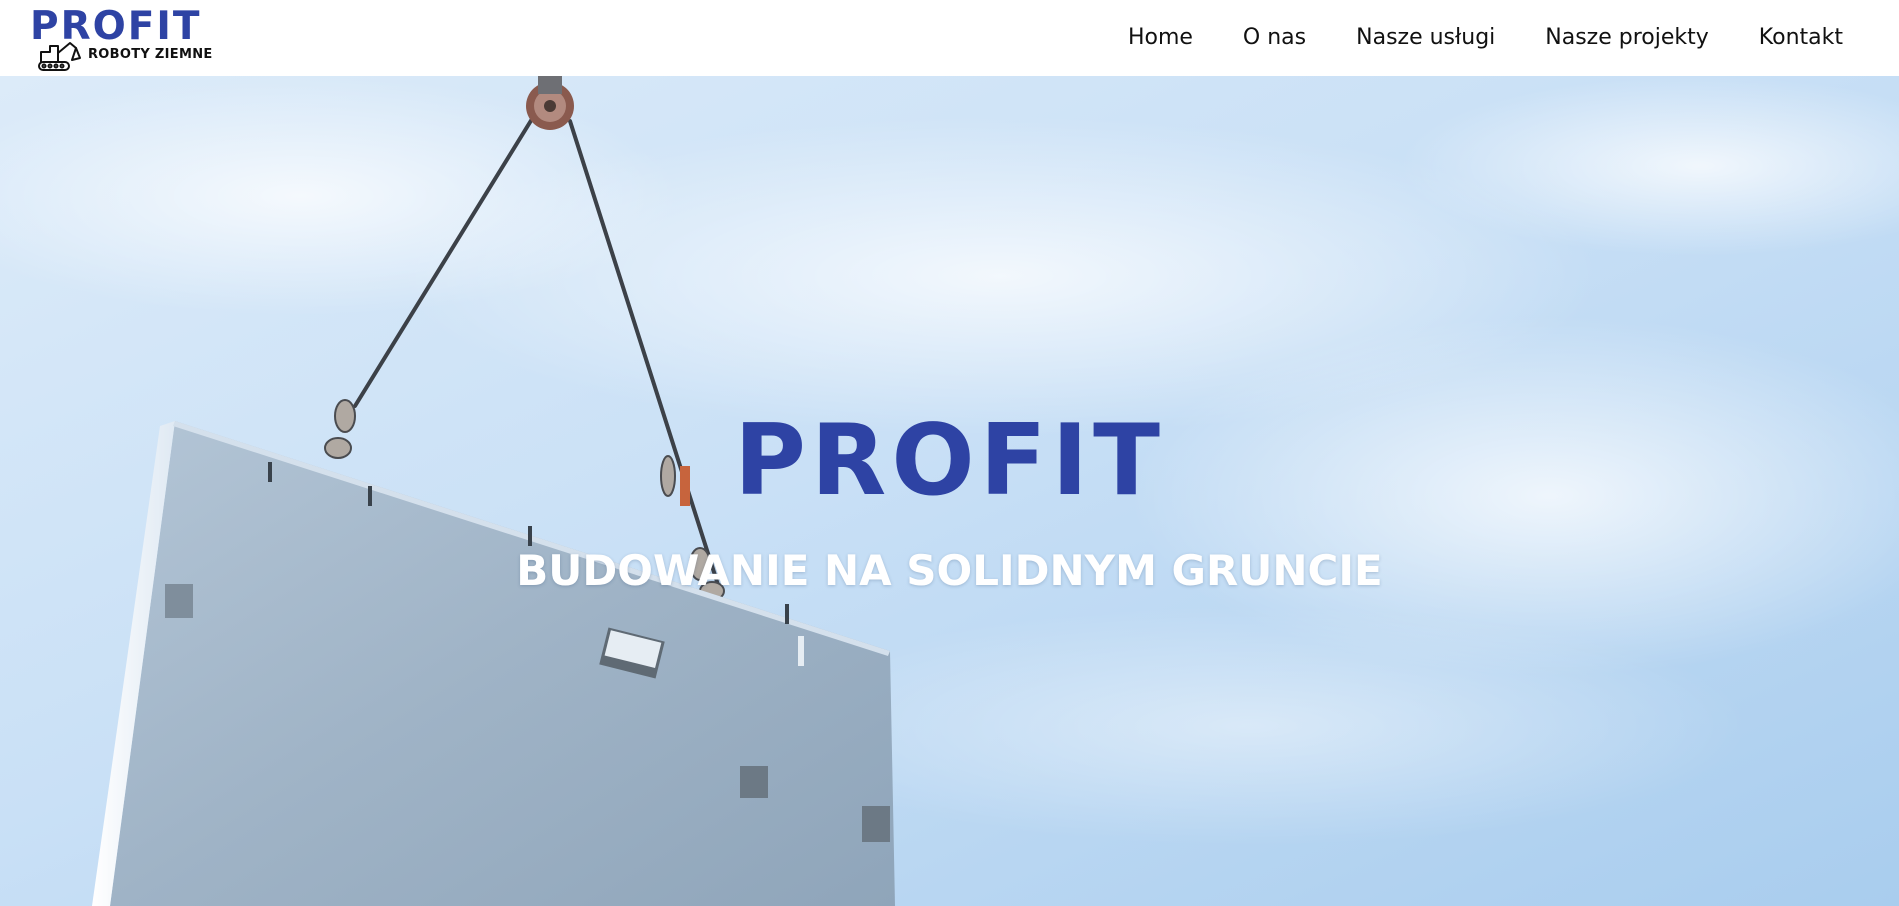 The image size is (1899, 906). I want to click on brand-logo: PROFIT ROBOTY ZIEMNE, so click(130, 38).